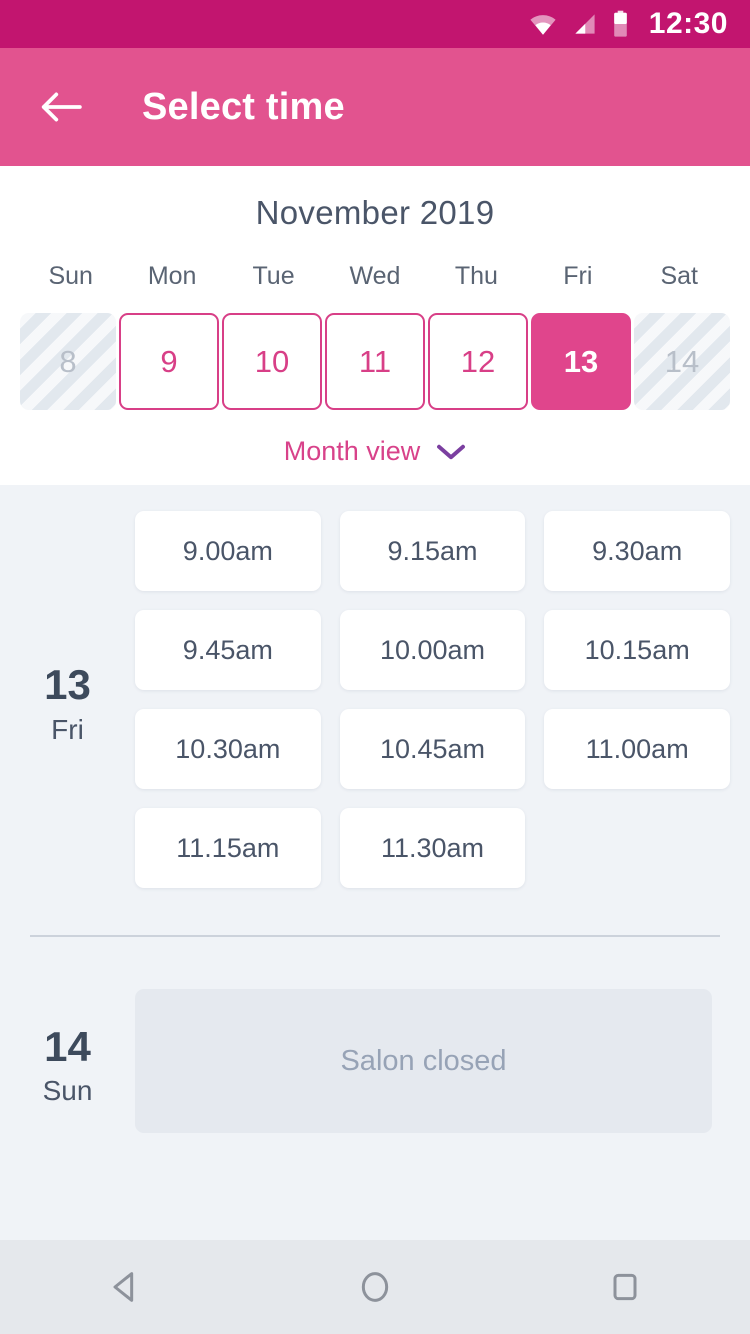 The height and width of the screenshot is (1334, 750). What do you see at coordinates (375, 936) in the screenshot?
I see `section-divider` at bounding box center [375, 936].